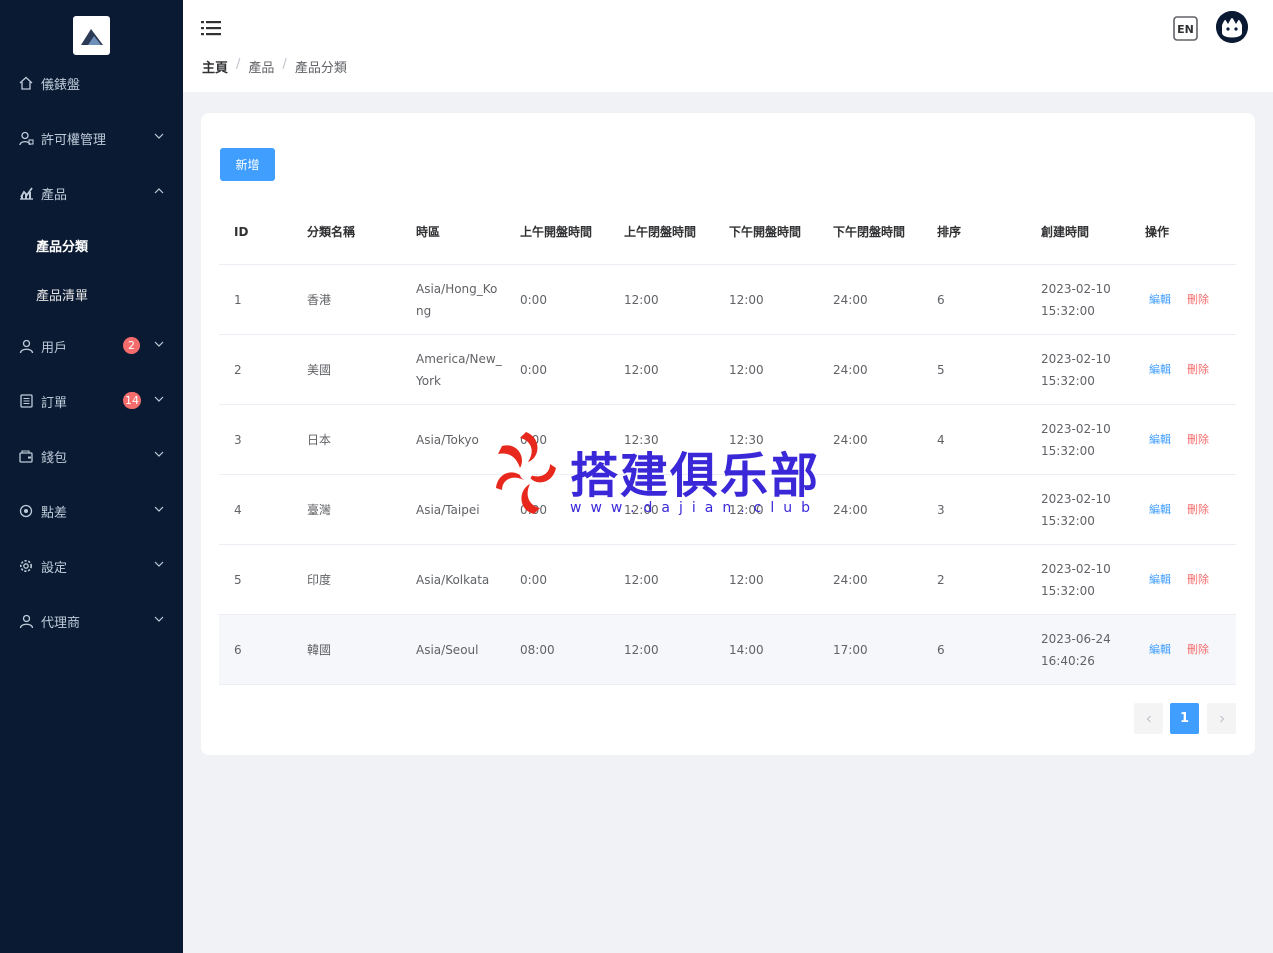  Describe the element at coordinates (319, 370) in the screenshot. I see `cell-name: 美國` at that location.